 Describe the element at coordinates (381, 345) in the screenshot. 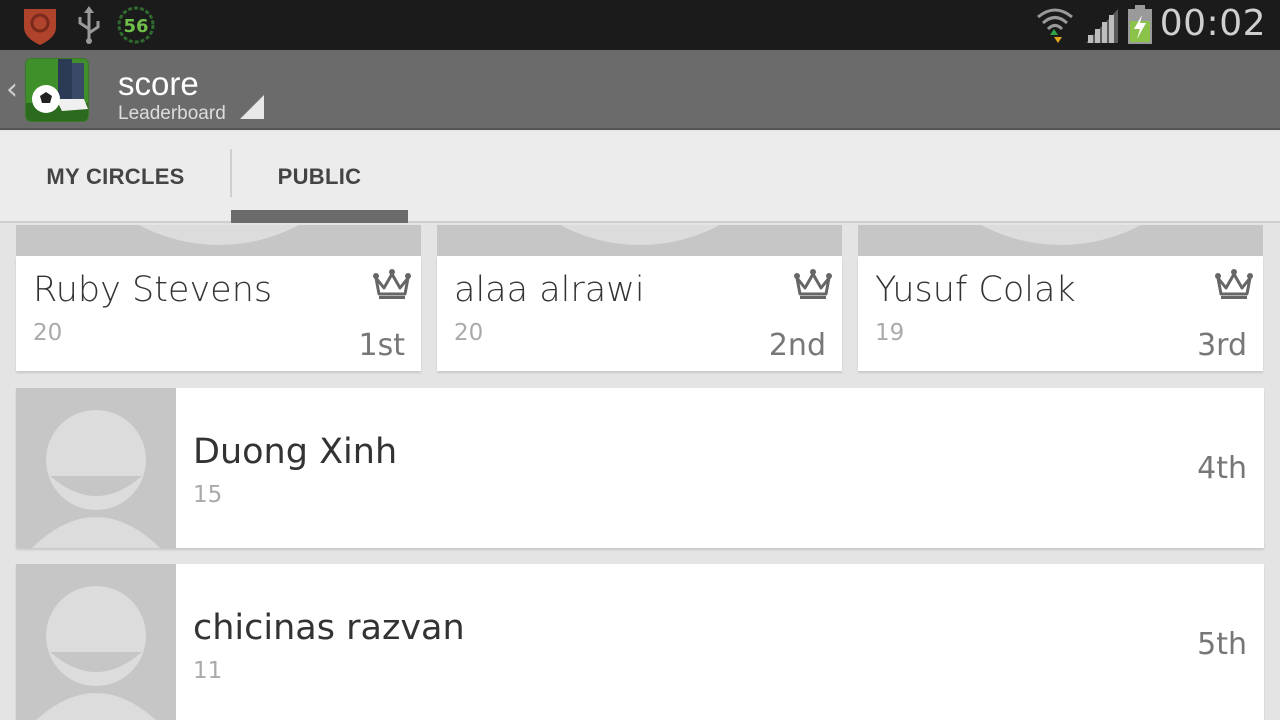

I see `player-rank: 1st` at that location.